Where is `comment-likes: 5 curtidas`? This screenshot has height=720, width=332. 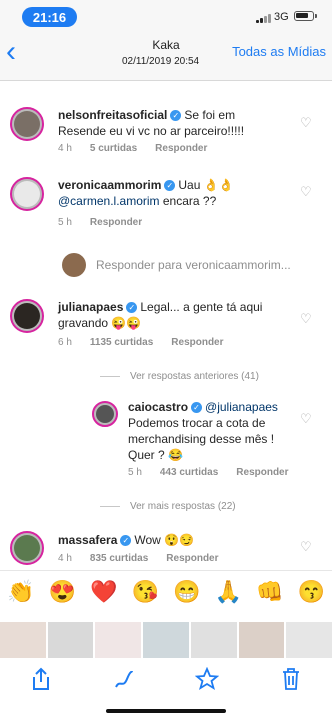
comment-likes: 5 curtidas is located at coordinates (113, 148).